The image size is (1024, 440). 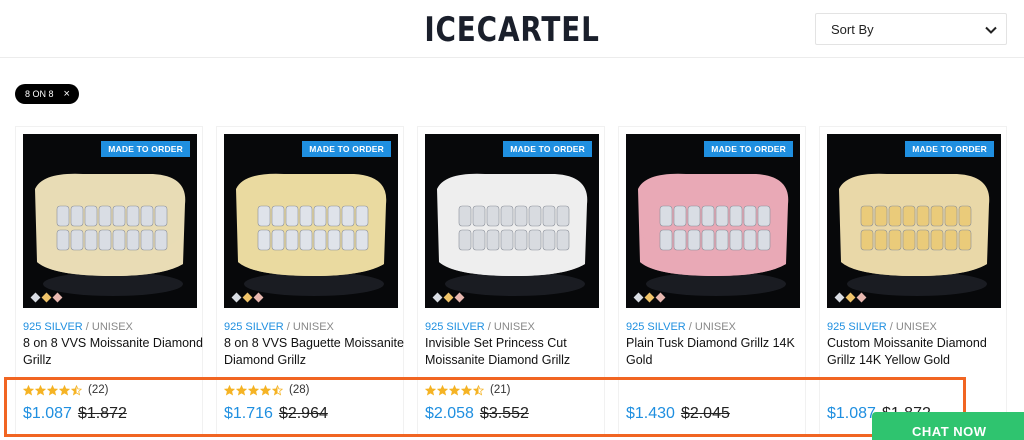 I want to click on original-price: $2.045, so click(x=705, y=413).